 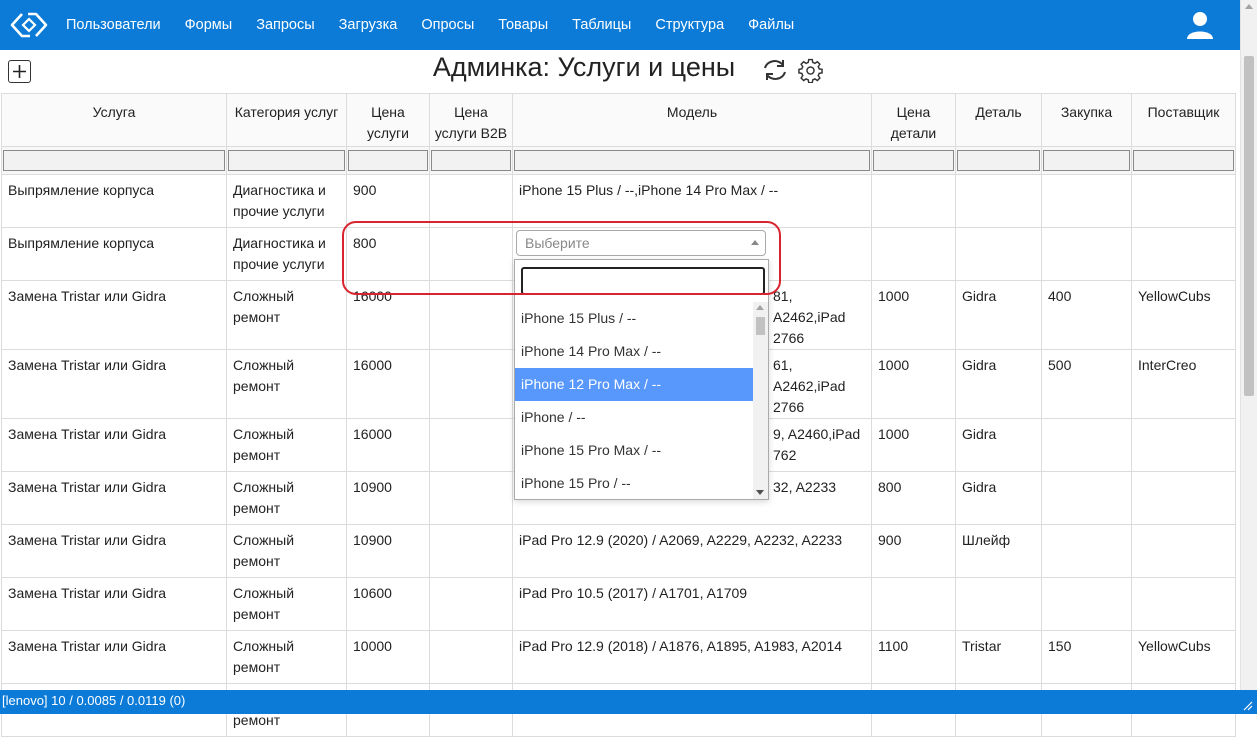 I want to click on cell-supplier: InterCreo, so click(x=1183, y=384).